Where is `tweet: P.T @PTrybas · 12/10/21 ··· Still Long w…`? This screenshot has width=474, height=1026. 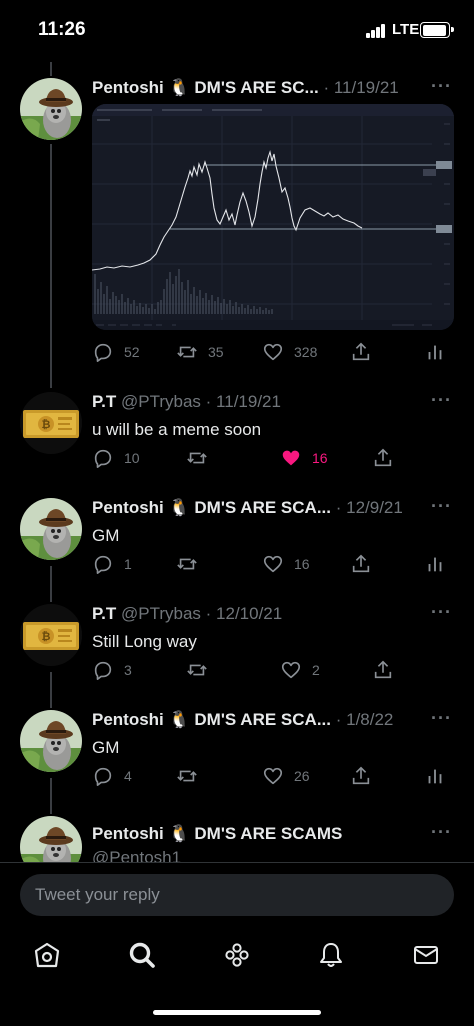
tweet: P.T @PTrybas · 12/10/21 ··· Still Long w… is located at coordinates (237, 648).